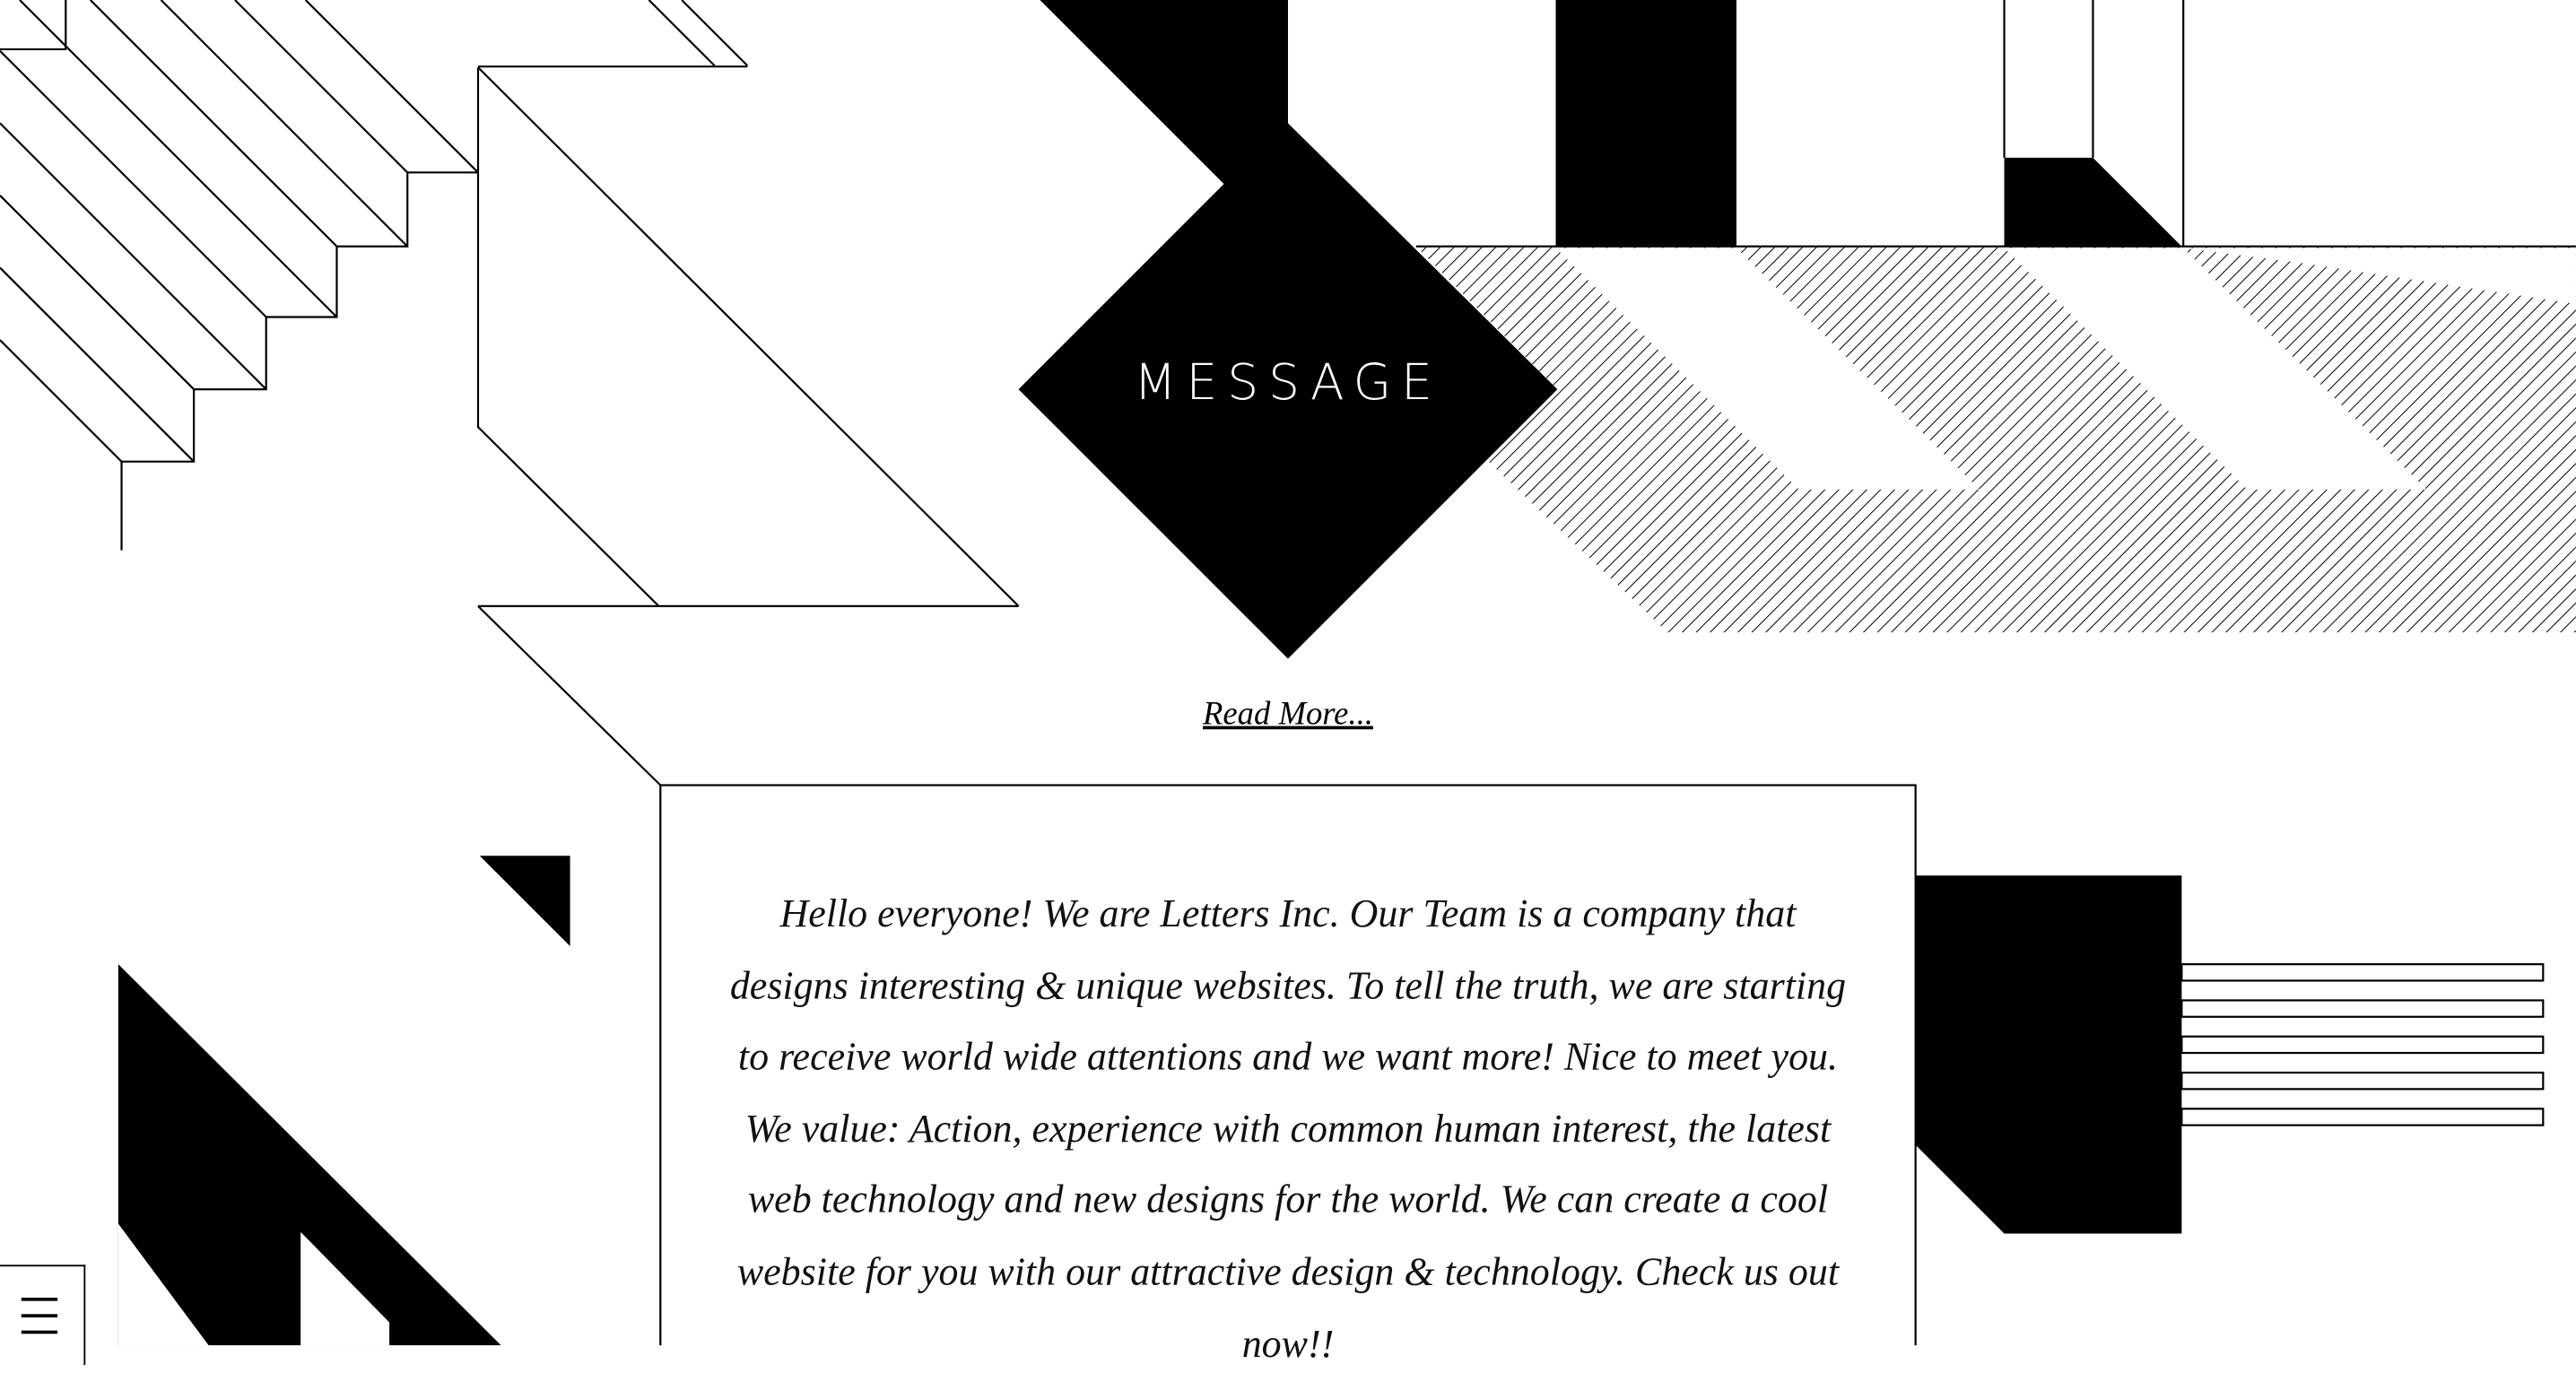  Describe the element at coordinates (1288, 329) in the screenshot. I see `message-diamond` at that location.